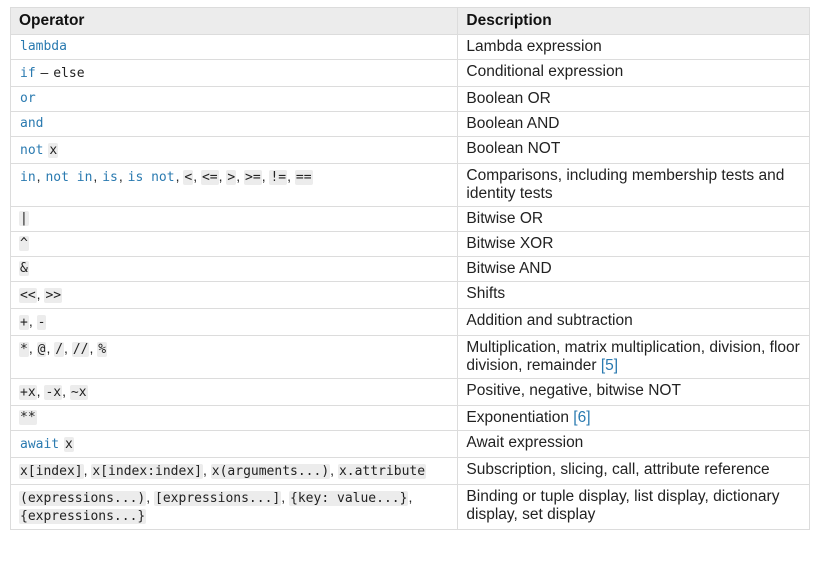  I want to click on operator-cell: +x, -x, ~x, so click(234, 392).